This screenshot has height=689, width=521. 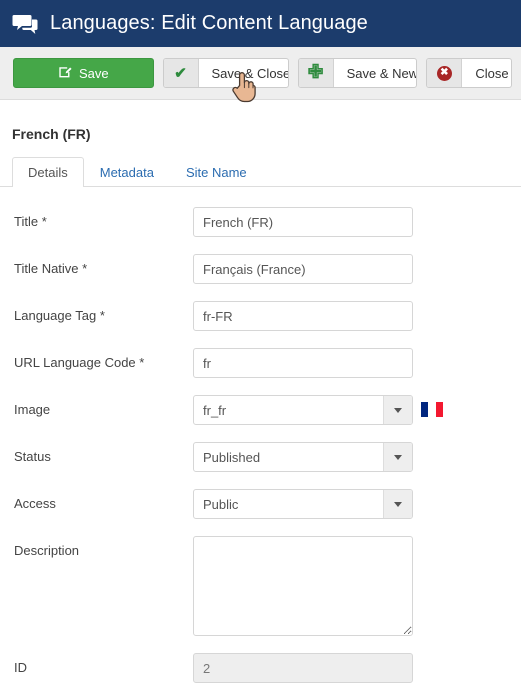 I want to click on image-select: fr_fr, so click(x=303, y=410).